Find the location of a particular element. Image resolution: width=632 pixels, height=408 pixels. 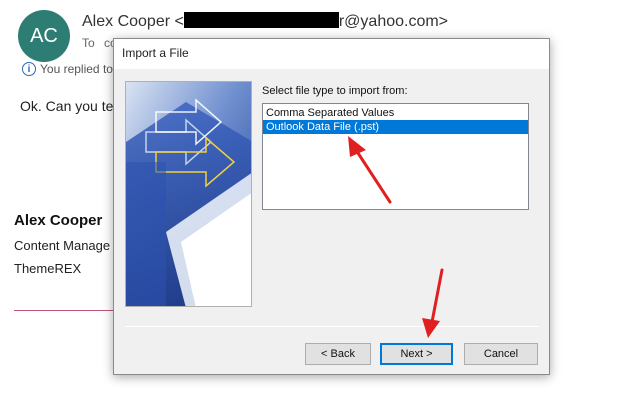

replied-notice: i You replied to is located at coordinates (67, 69).